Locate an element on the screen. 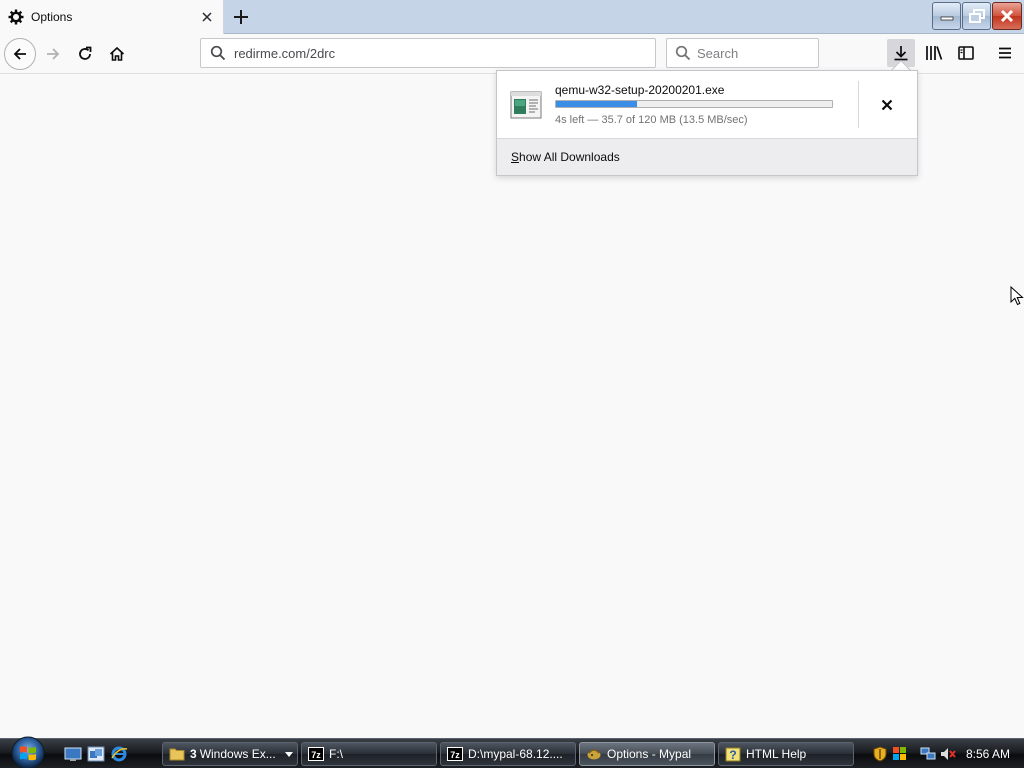 Image resolution: width=1024 pixels, height=768 pixels. show-all-downloads-button: Show All Downloads is located at coordinates (707, 156).